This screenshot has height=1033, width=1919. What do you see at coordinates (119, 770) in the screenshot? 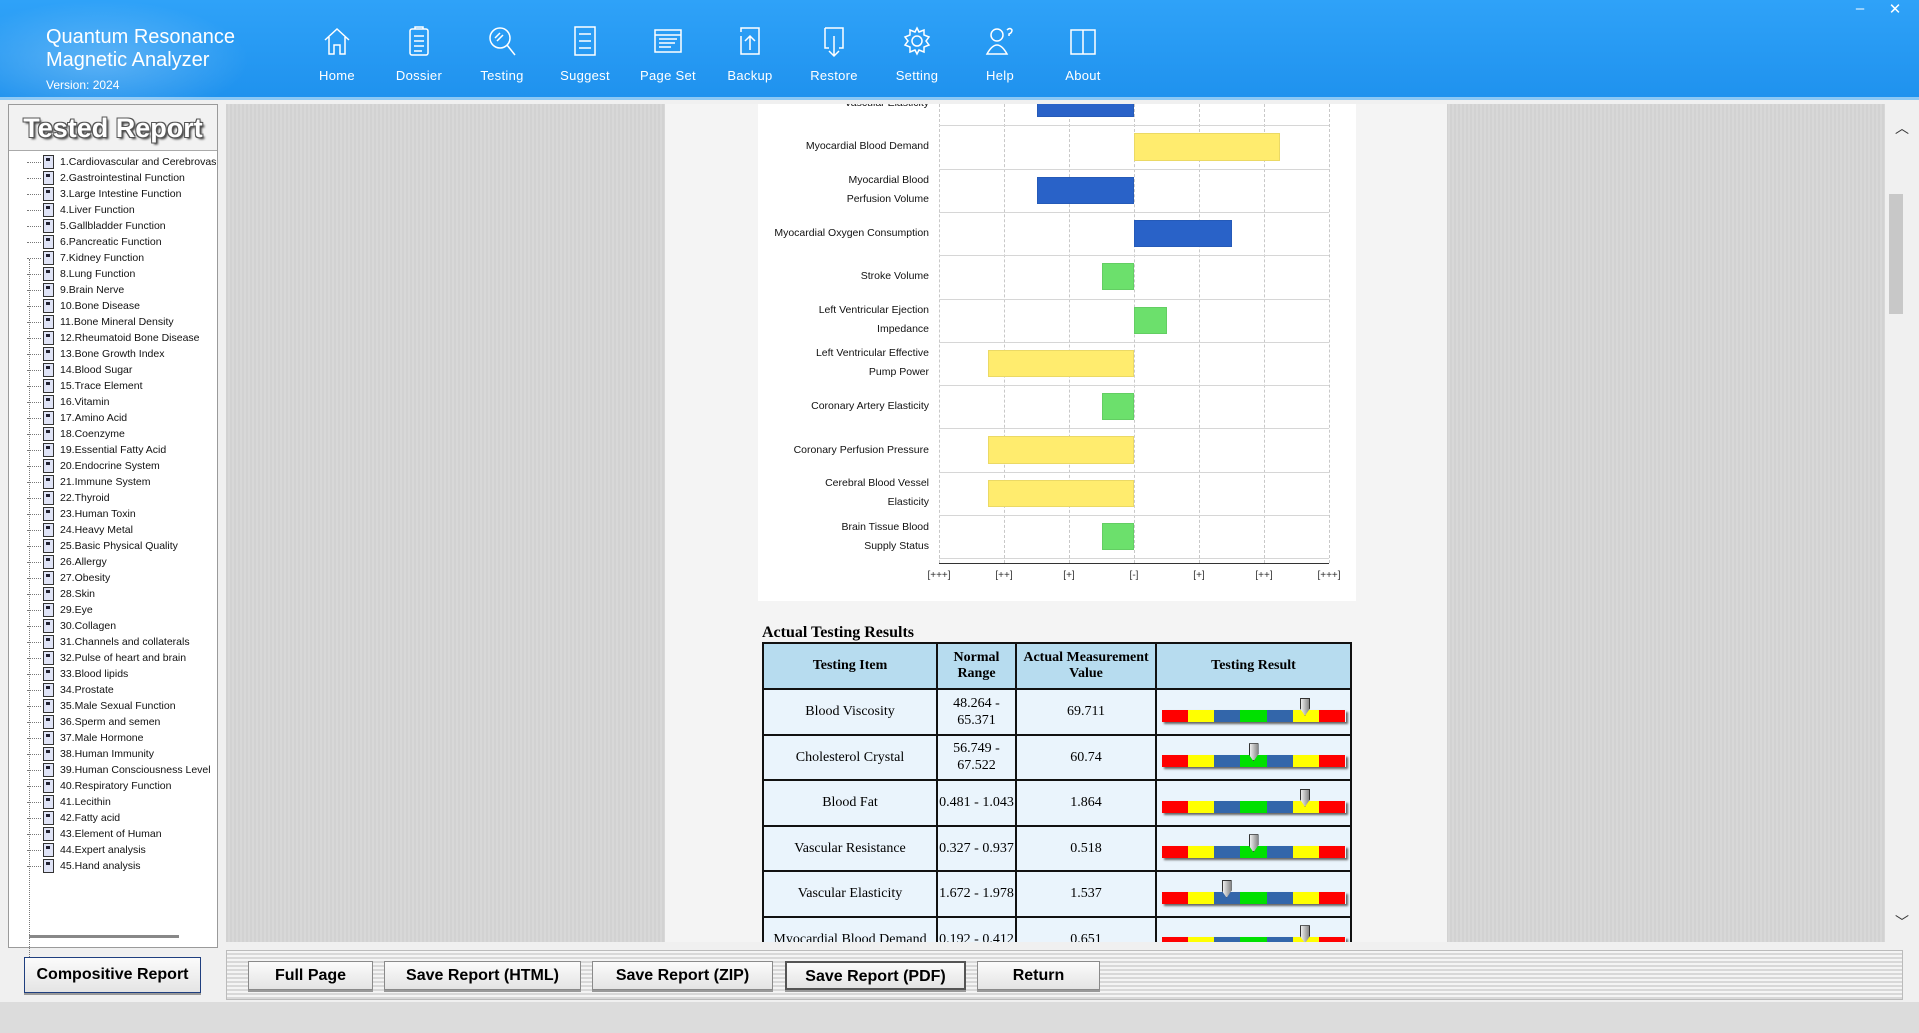
I see `report-item: 39.Human Consciousness Level` at bounding box center [119, 770].